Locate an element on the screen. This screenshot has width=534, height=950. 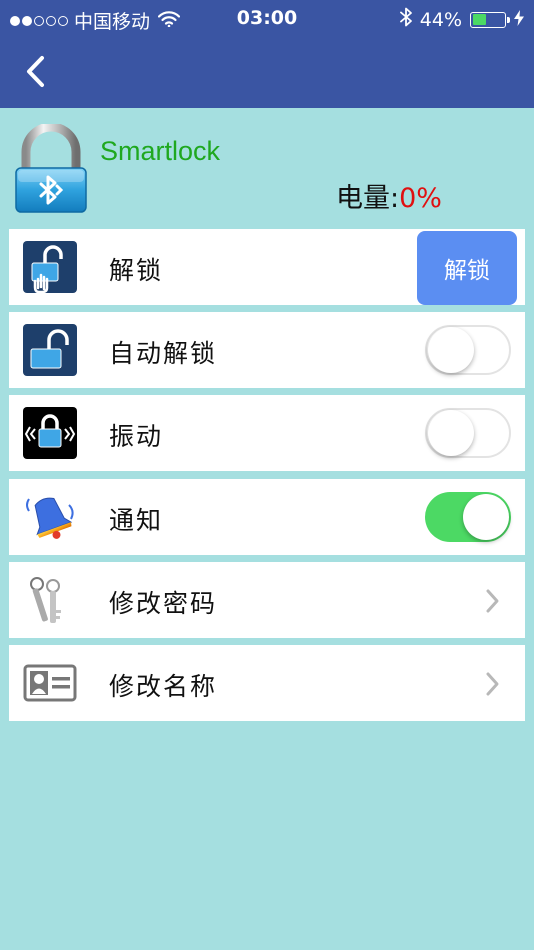
list-row-notify: 通知 is located at coordinates (267, 517).